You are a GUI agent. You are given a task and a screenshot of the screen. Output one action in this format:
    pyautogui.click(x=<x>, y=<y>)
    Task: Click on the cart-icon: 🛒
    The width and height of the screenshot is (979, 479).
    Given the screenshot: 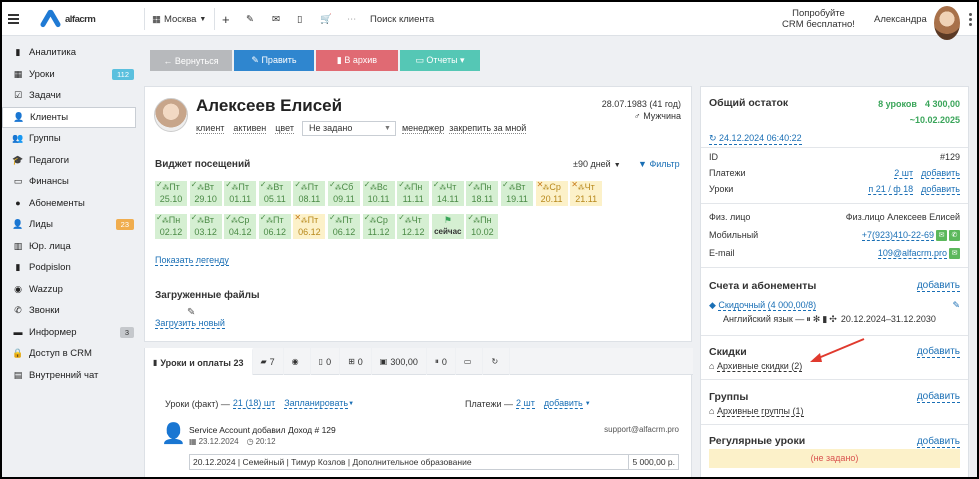 What is the action you would take?
    pyautogui.click(x=326, y=19)
    